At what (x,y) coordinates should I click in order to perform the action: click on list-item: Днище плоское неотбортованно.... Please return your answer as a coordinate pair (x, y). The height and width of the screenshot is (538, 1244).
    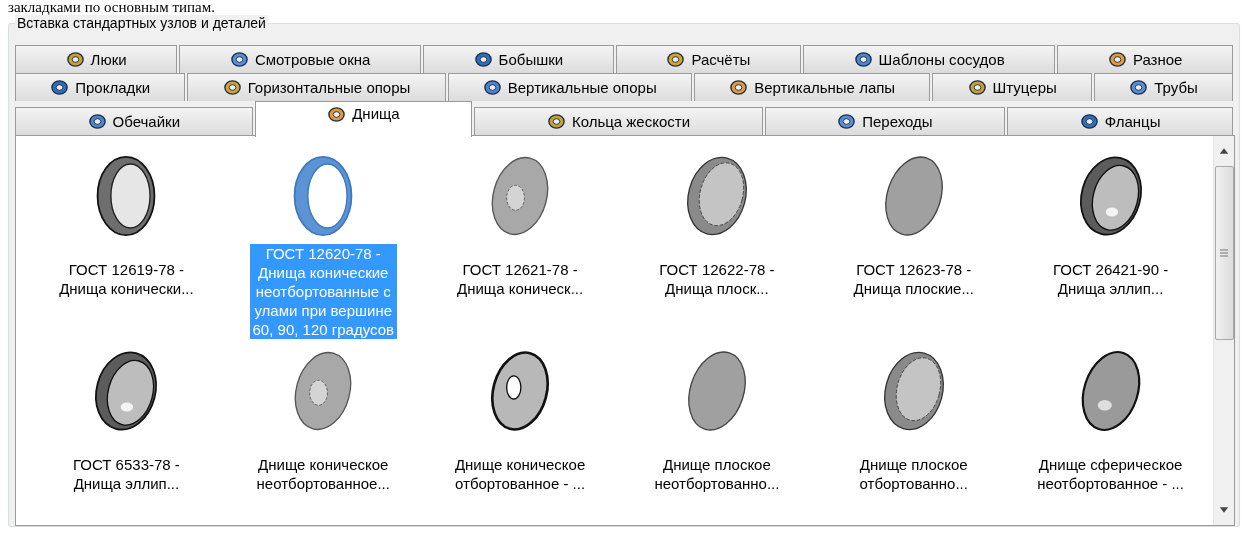
    Looking at the image, I should click on (717, 434).